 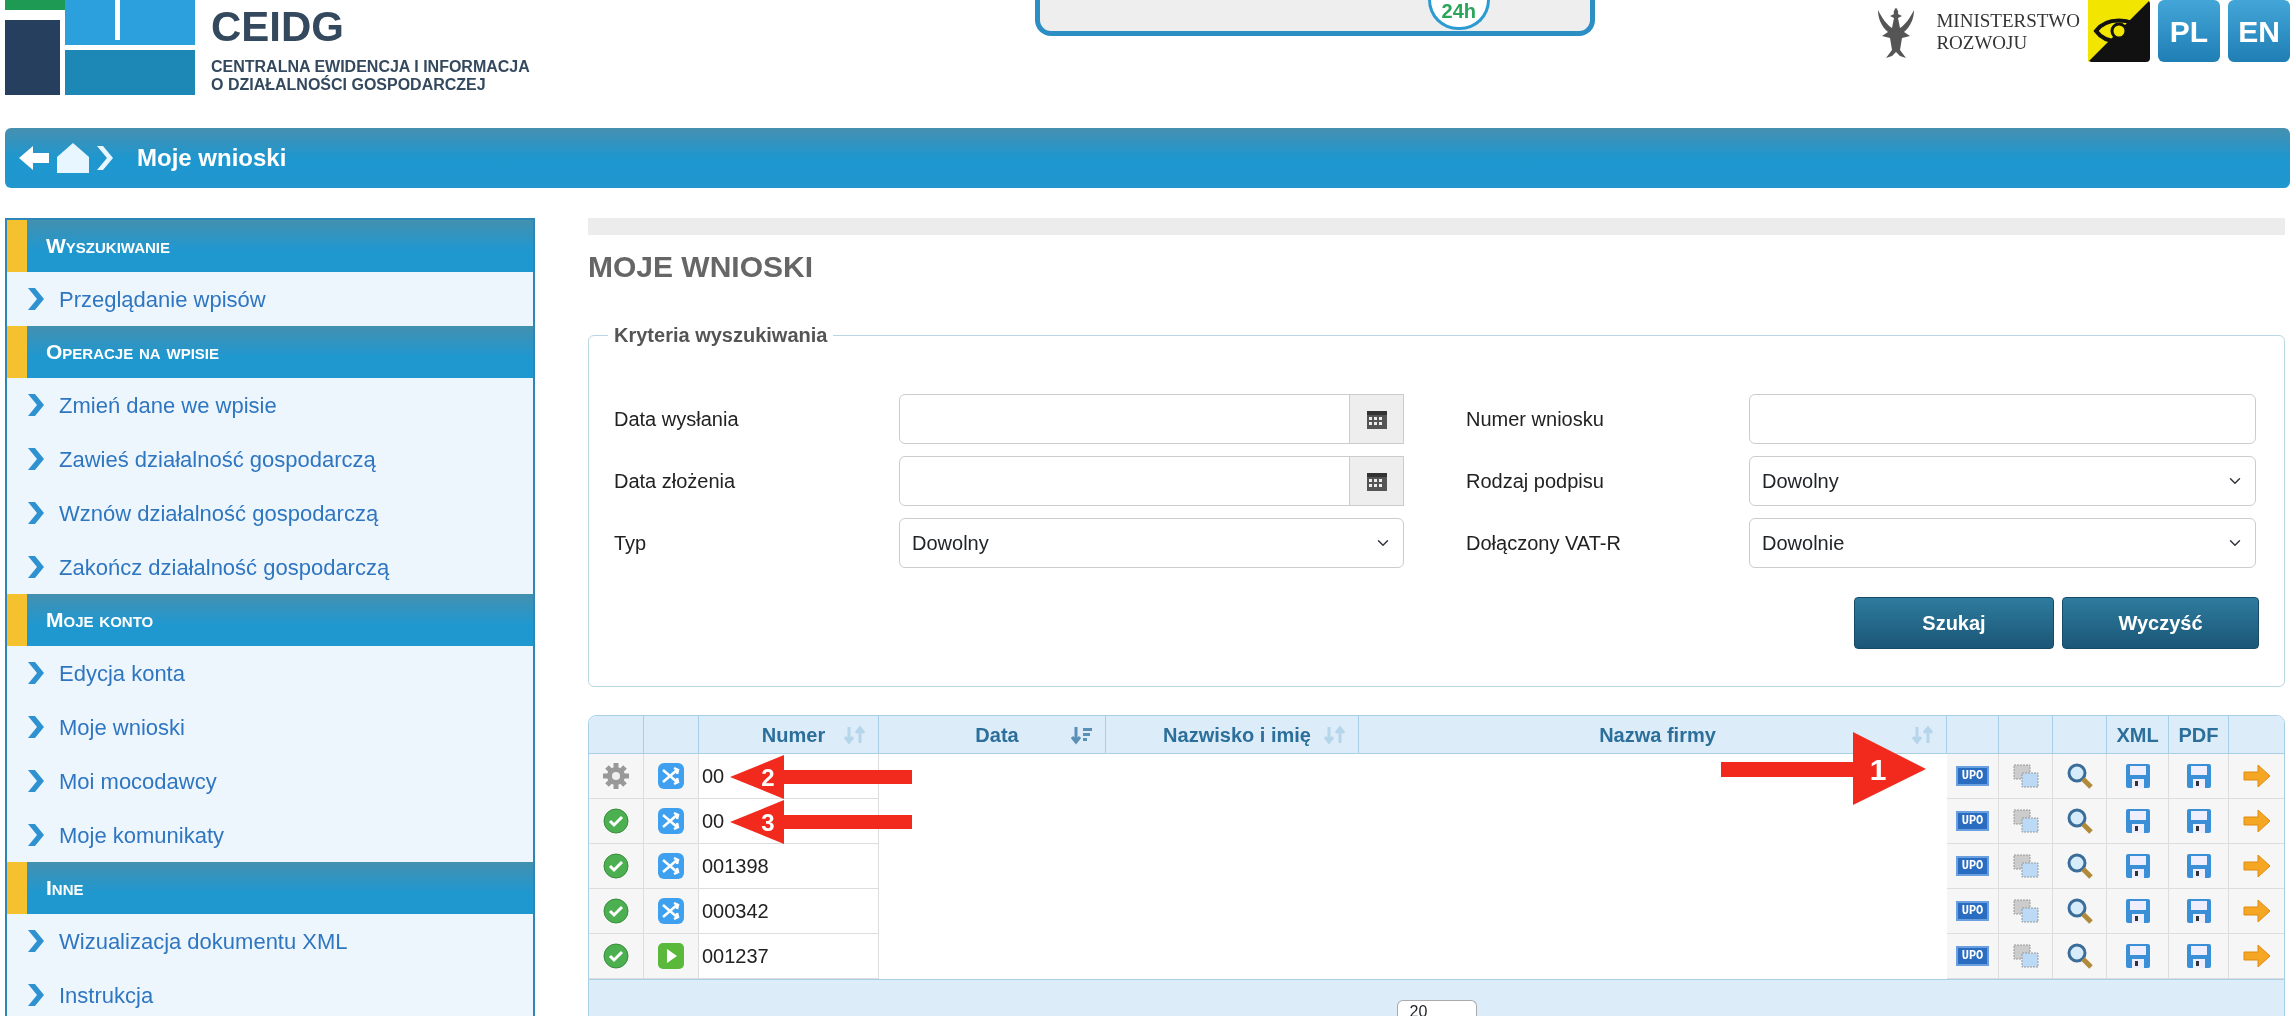 I want to click on logo-subtitle: O DZIAŁALNOŚCI GOSPODARCZEJ, so click(x=349, y=85).